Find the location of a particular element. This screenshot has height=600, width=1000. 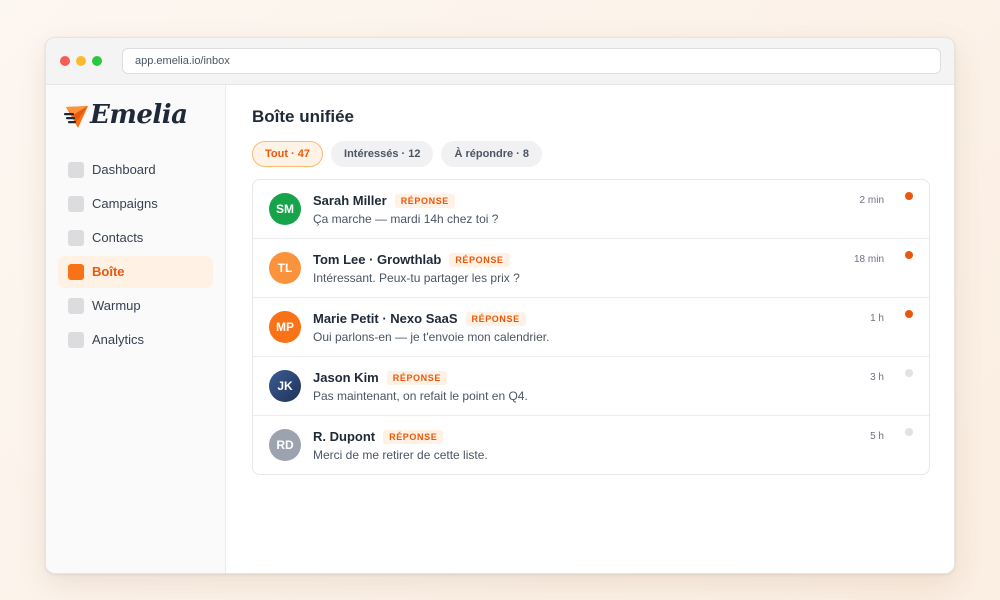

message-time: 5 h is located at coordinates (877, 436).